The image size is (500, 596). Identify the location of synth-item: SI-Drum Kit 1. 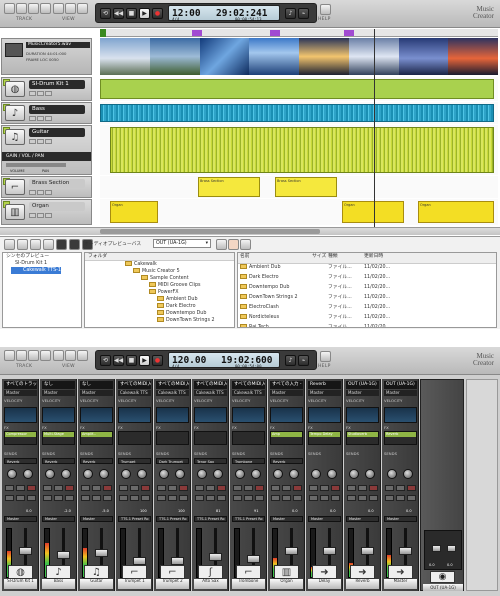
(42, 263).